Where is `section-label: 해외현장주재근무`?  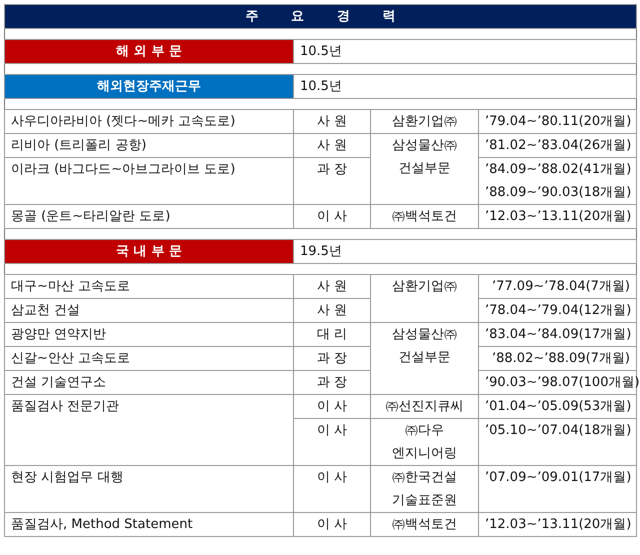
section-label: 해외현장주재근무 is located at coordinates (149, 86).